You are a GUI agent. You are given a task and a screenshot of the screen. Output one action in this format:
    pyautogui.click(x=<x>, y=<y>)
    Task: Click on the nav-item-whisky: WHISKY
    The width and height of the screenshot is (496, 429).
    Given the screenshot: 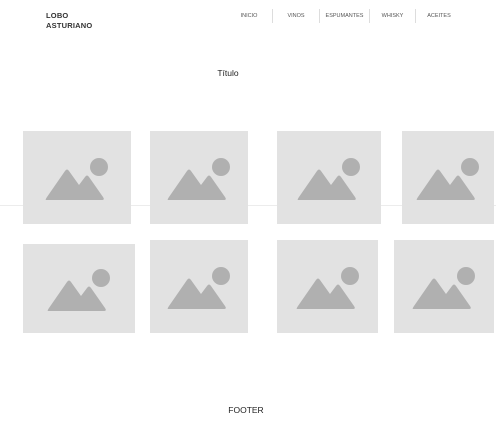 What is the action you would take?
    pyautogui.click(x=392, y=16)
    